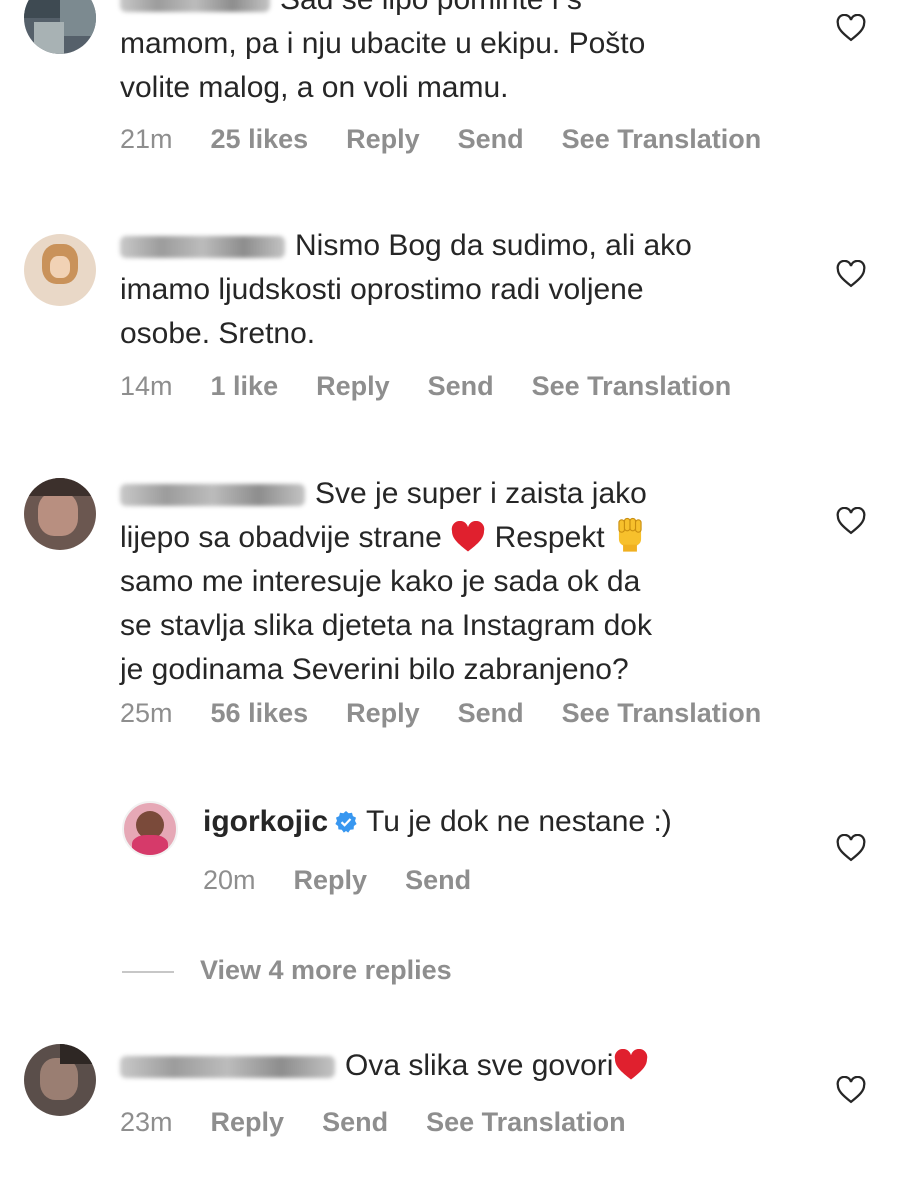  What do you see at coordinates (260, 713) in the screenshot?
I see `likes-count: 56 likes` at bounding box center [260, 713].